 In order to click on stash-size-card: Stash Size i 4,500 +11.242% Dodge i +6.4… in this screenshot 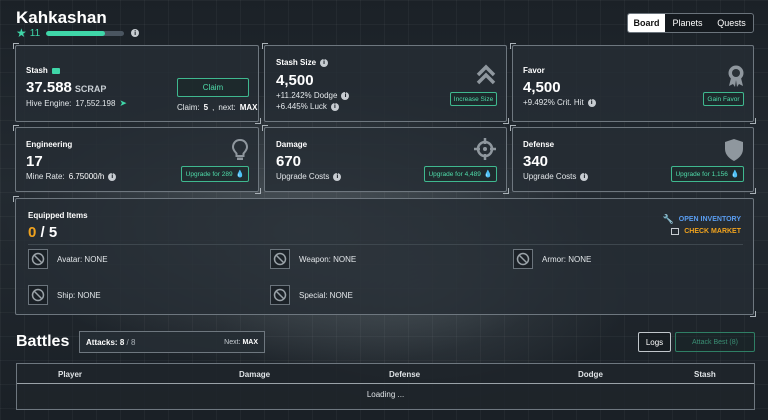, I will do `click(385, 83)`.